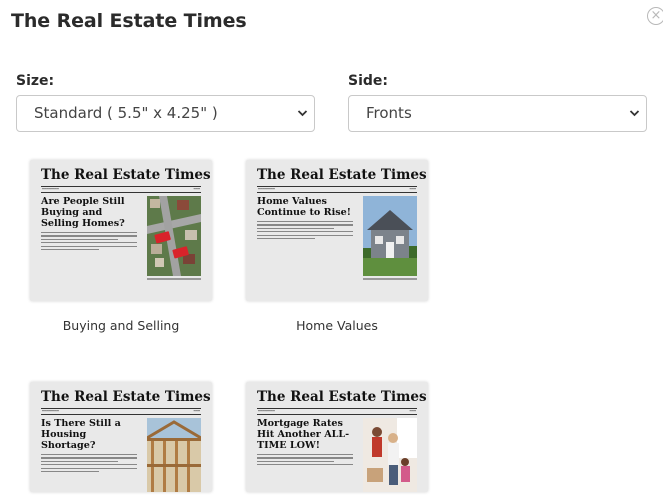  What do you see at coordinates (174, 236) in the screenshot?
I see `aerial-houses-photo` at bounding box center [174, 236].